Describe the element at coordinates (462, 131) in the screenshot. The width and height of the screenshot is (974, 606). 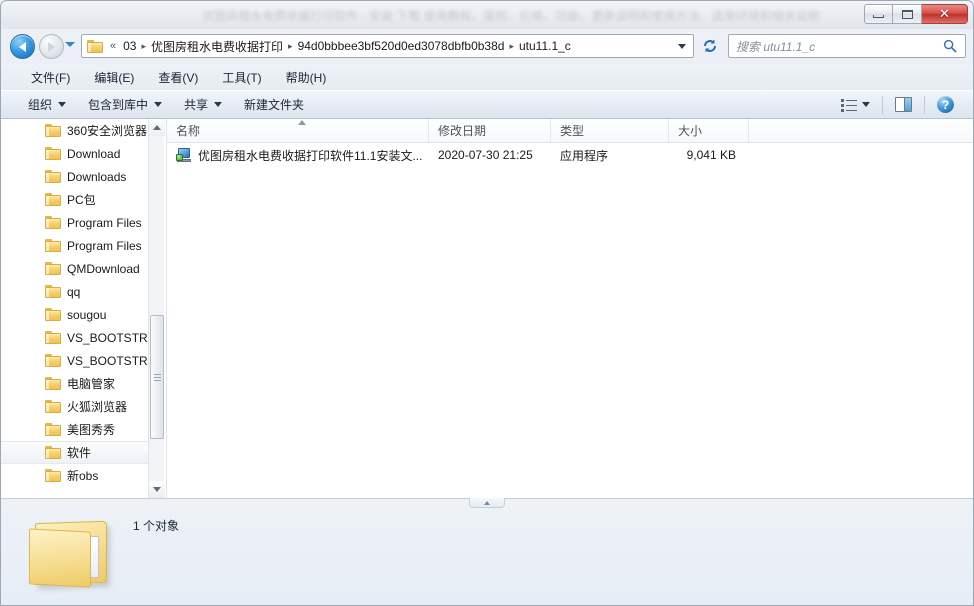
I see `column-label: 修改日期` at that location.